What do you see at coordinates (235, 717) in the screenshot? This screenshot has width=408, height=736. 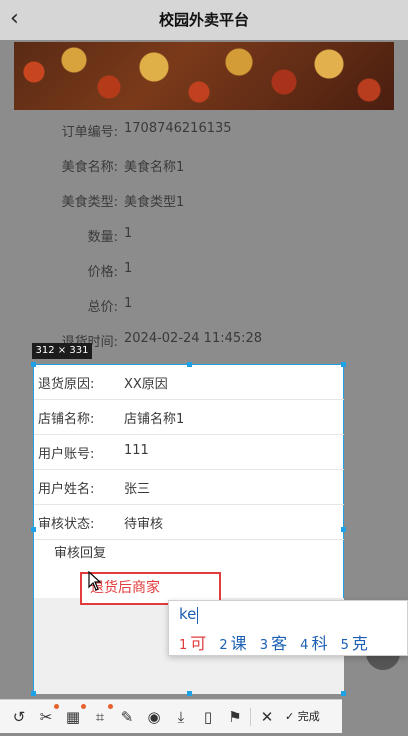 I see `bookmark-icon: ⚑` at bounding box center [235, 717].